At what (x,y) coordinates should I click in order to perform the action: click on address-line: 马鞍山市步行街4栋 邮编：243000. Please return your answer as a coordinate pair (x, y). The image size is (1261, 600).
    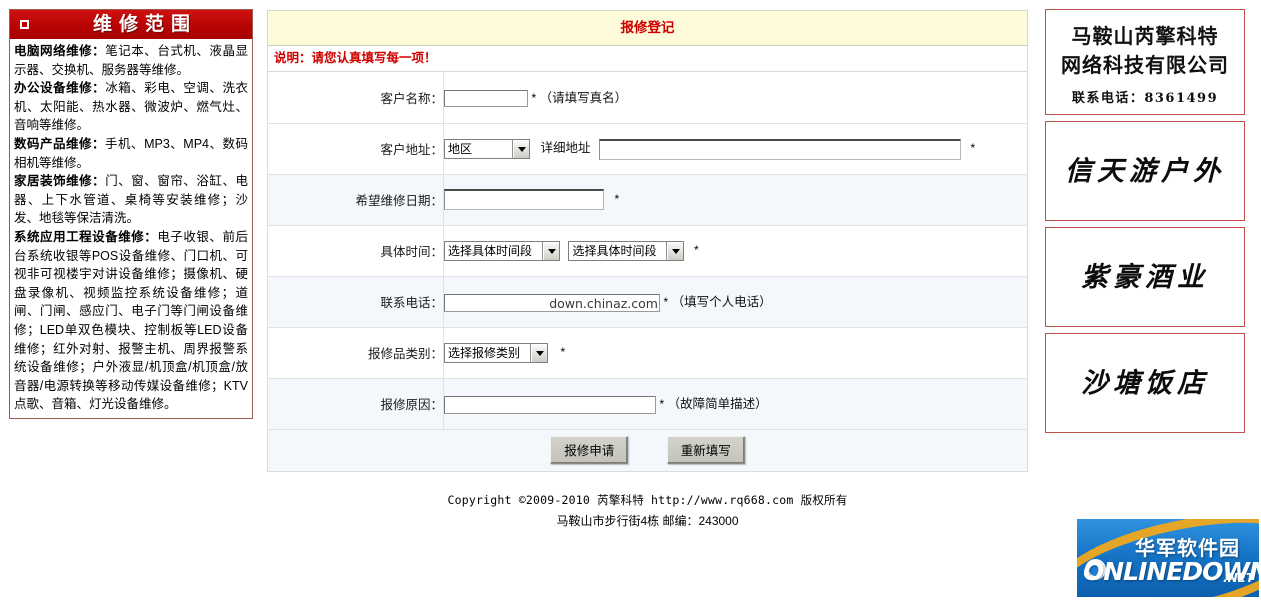
    Looking at the image, I should click on (647, 521).